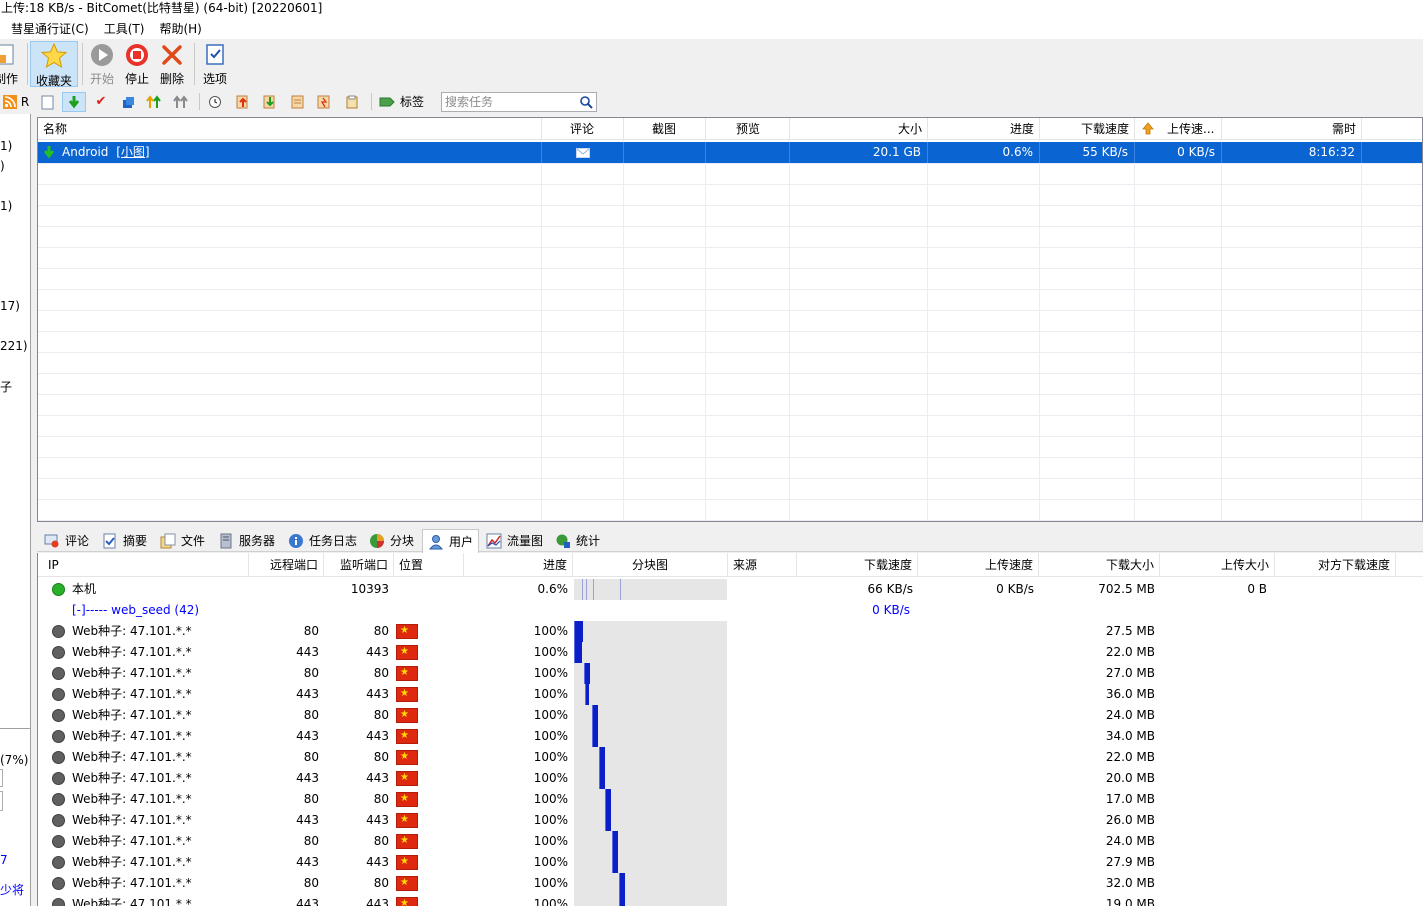 This screenshot has width=1423, height=906. What do you see at coordinates (1099, 565) in the screenshot?
I see `col-downloaded: 下载大小` at bounding box center [1099, 565].